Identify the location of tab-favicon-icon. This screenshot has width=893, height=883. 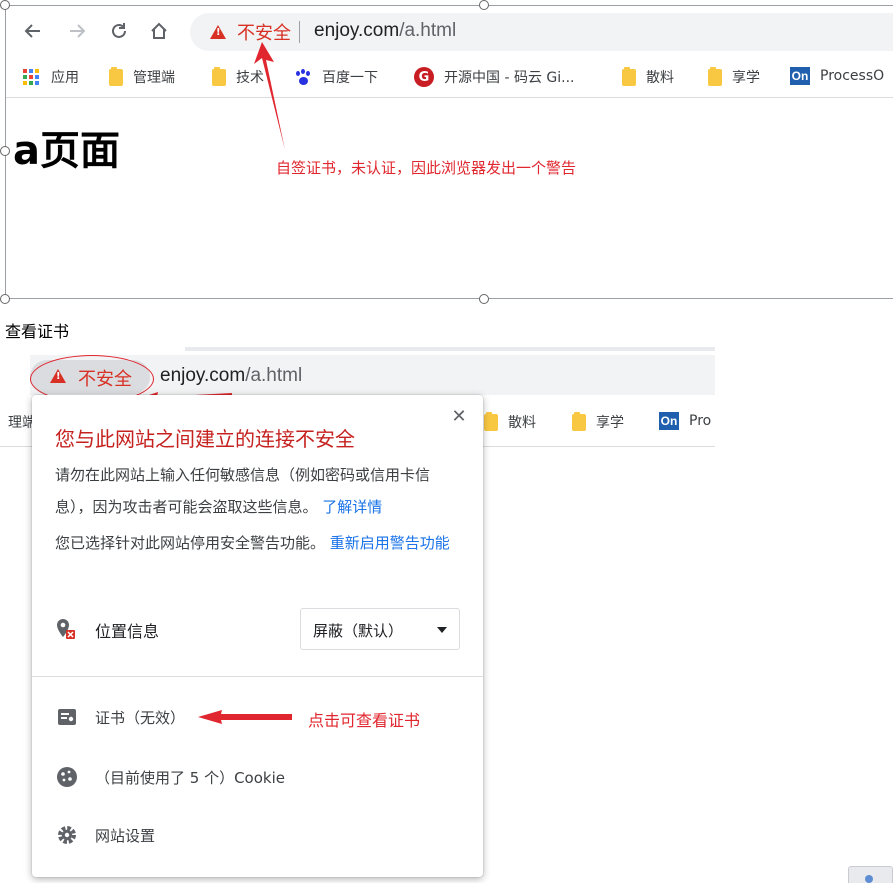
(869, 879).